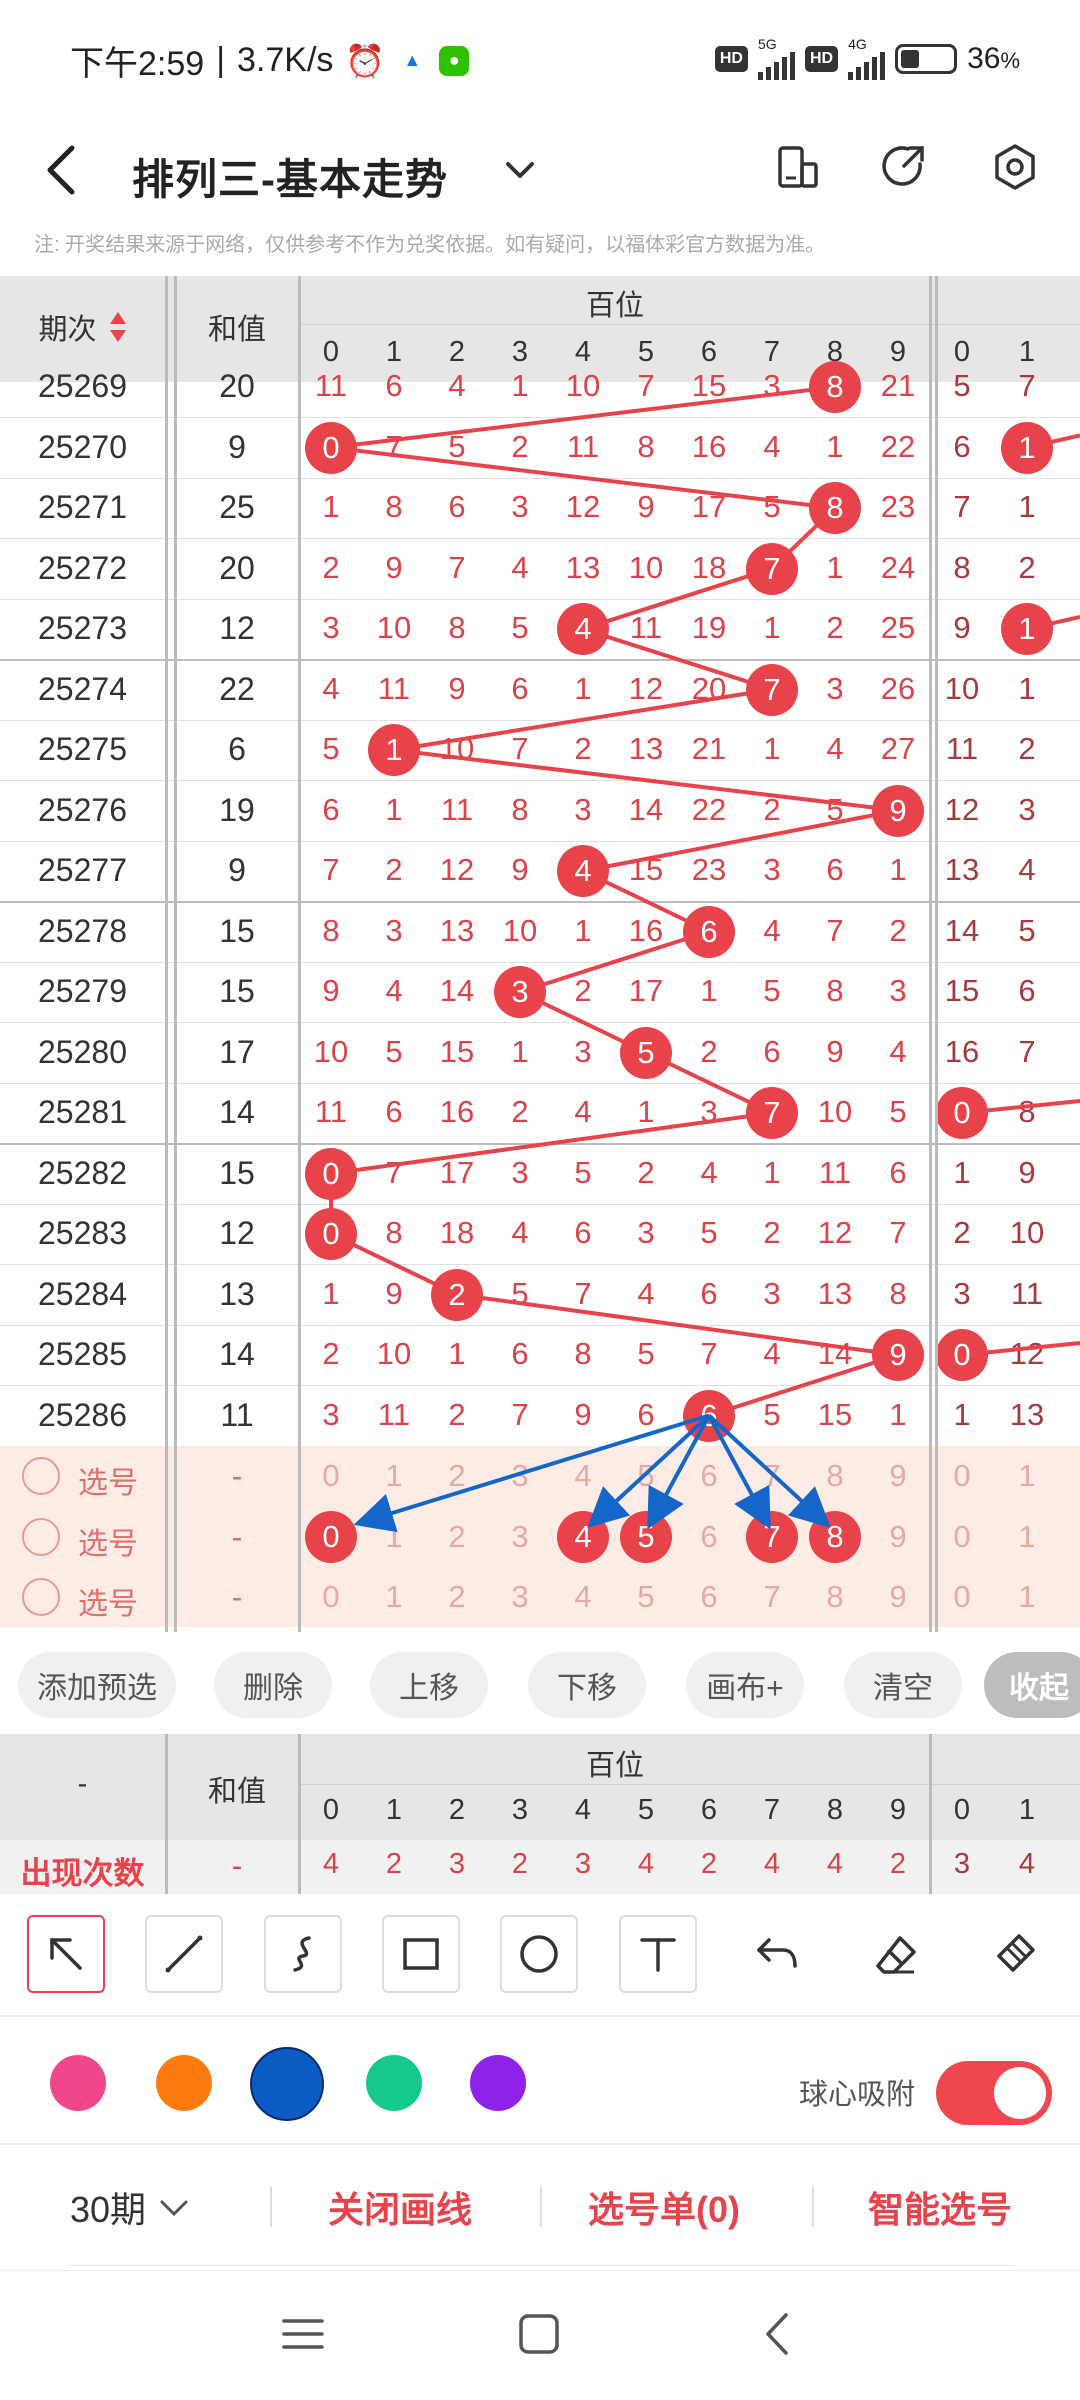 The image size is (1080, 2400). Describe the element at coordinates (421, 1954) in the screenshot. I see `rect-tool-icon` at that location.